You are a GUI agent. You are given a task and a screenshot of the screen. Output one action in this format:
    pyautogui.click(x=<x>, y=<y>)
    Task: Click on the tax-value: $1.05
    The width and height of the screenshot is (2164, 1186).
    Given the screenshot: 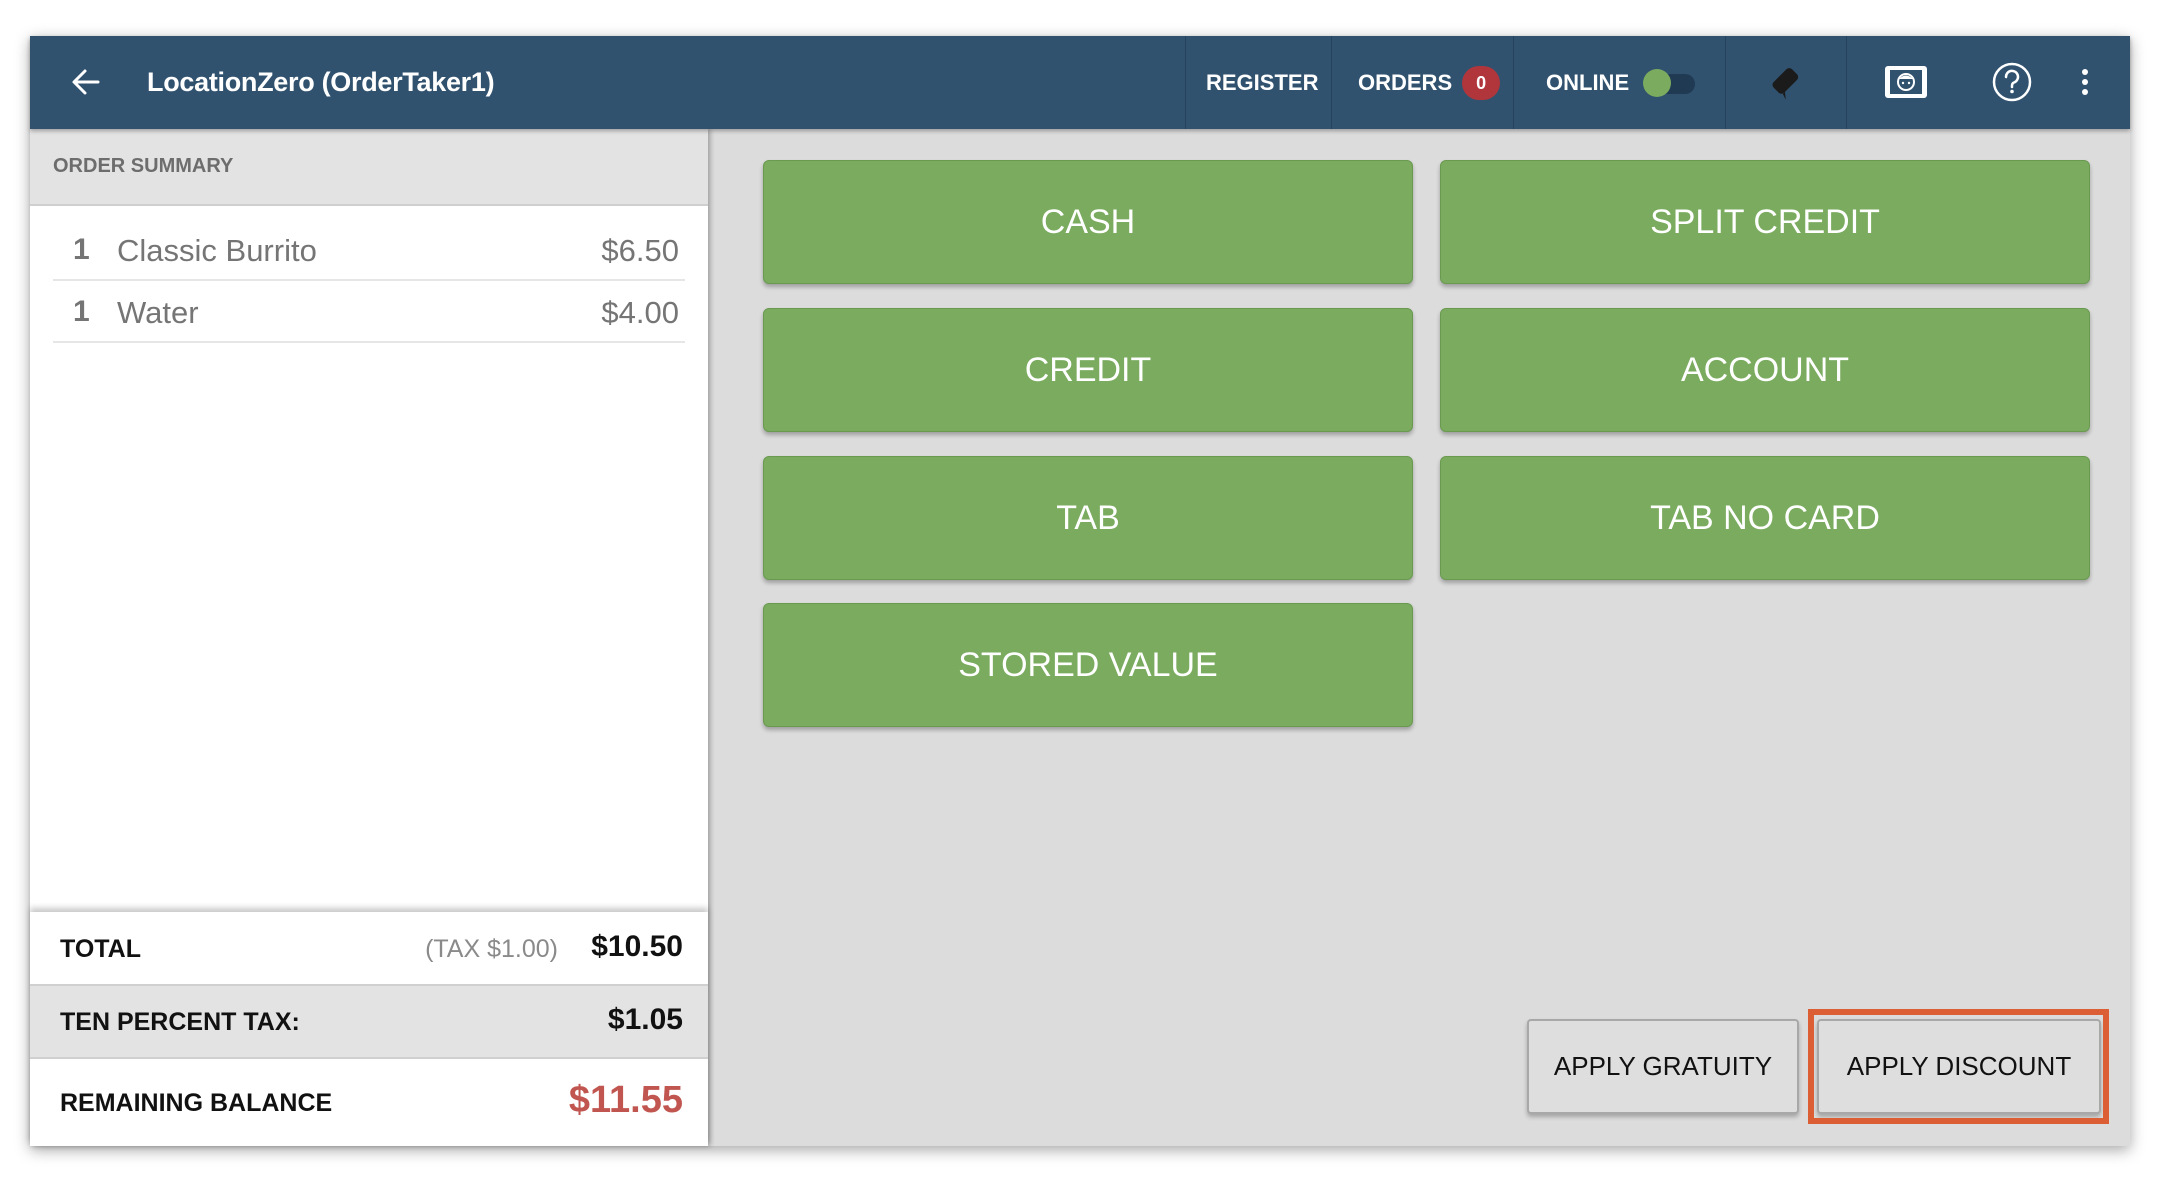 What is the action you would take?
    pyautogui.click(x=645, y=1019)
    